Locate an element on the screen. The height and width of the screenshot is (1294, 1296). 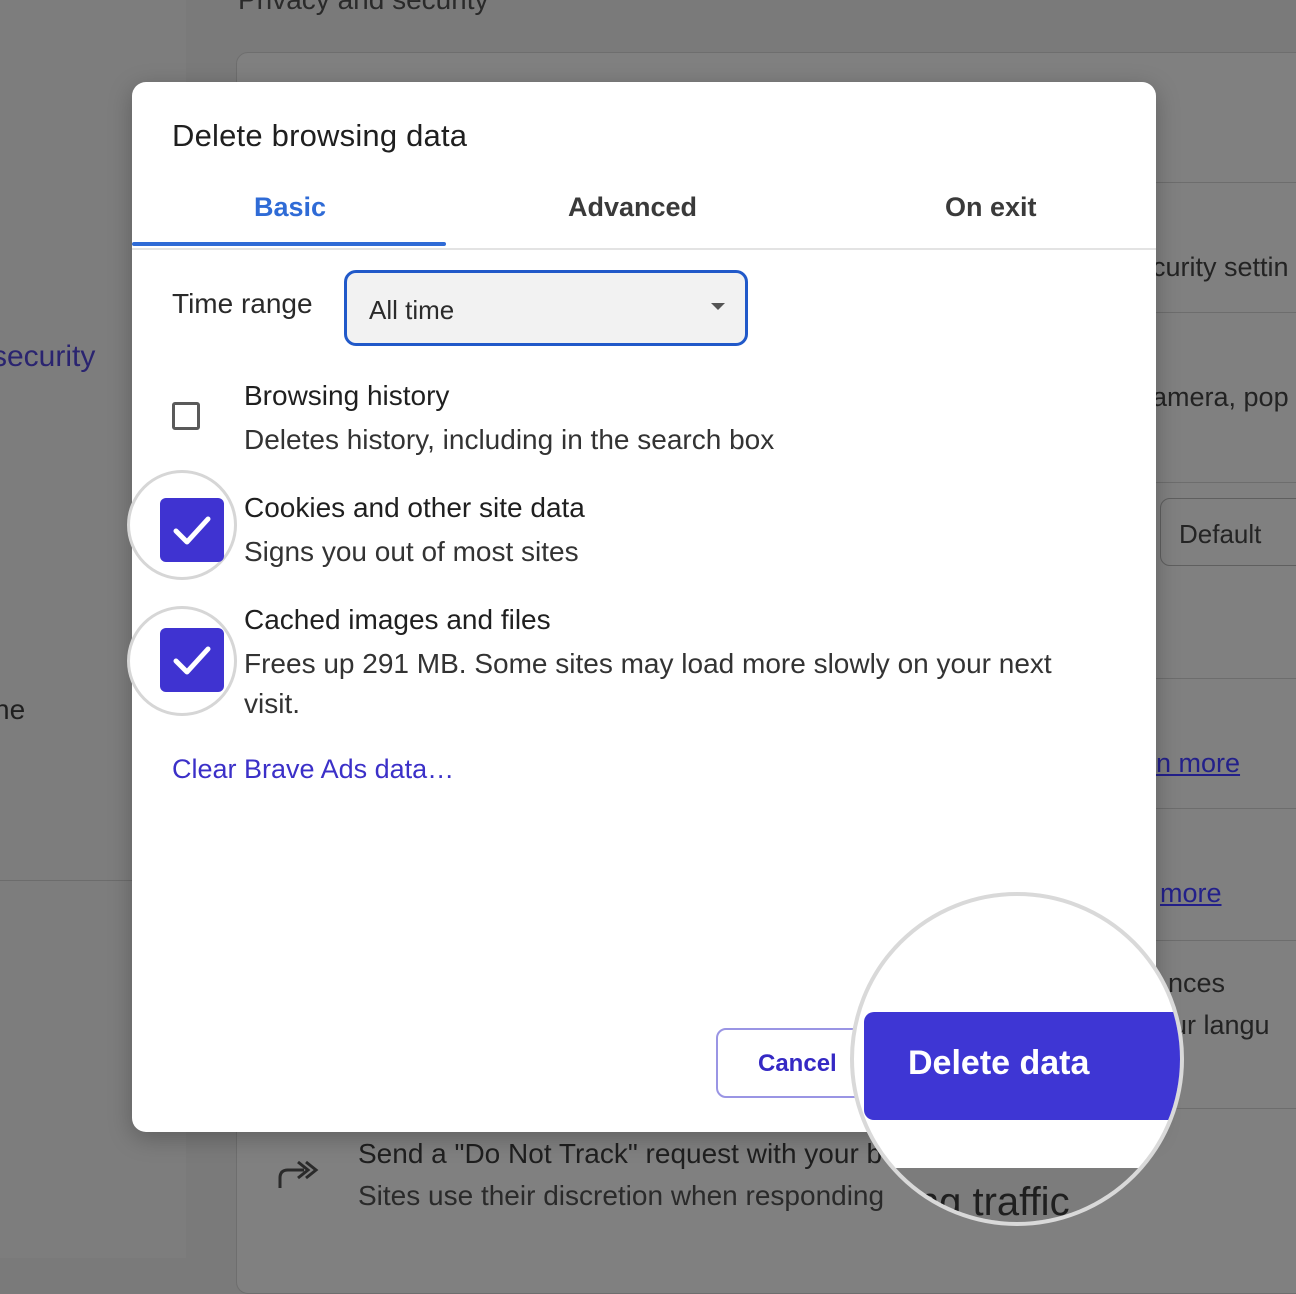
sidebar-item-security: security is located at coordinates (48, 356).